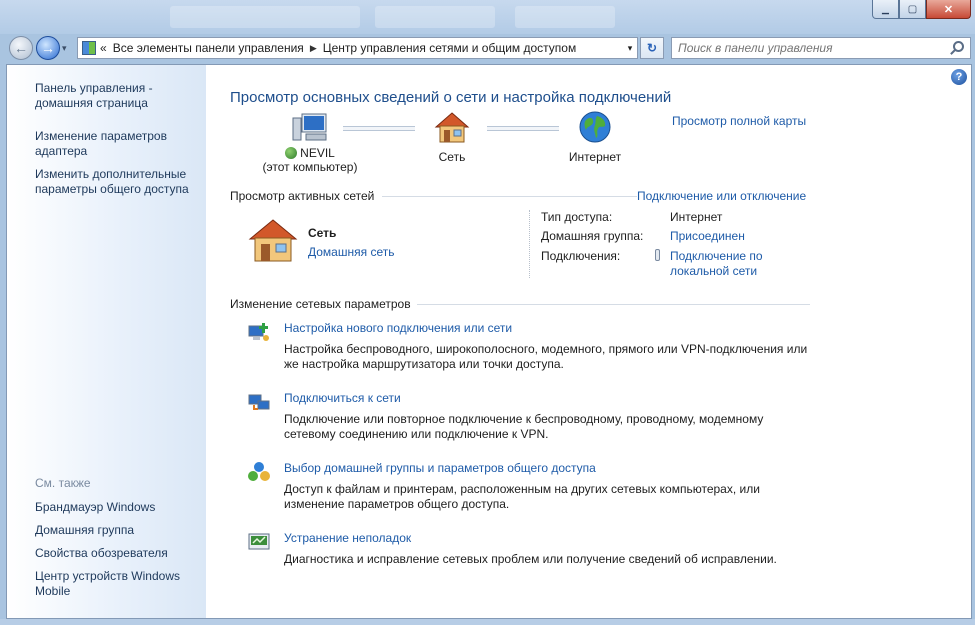 The width and height of the screenshot is (975, 625). I want to click on window-bottom-frame, so click(487, 622).